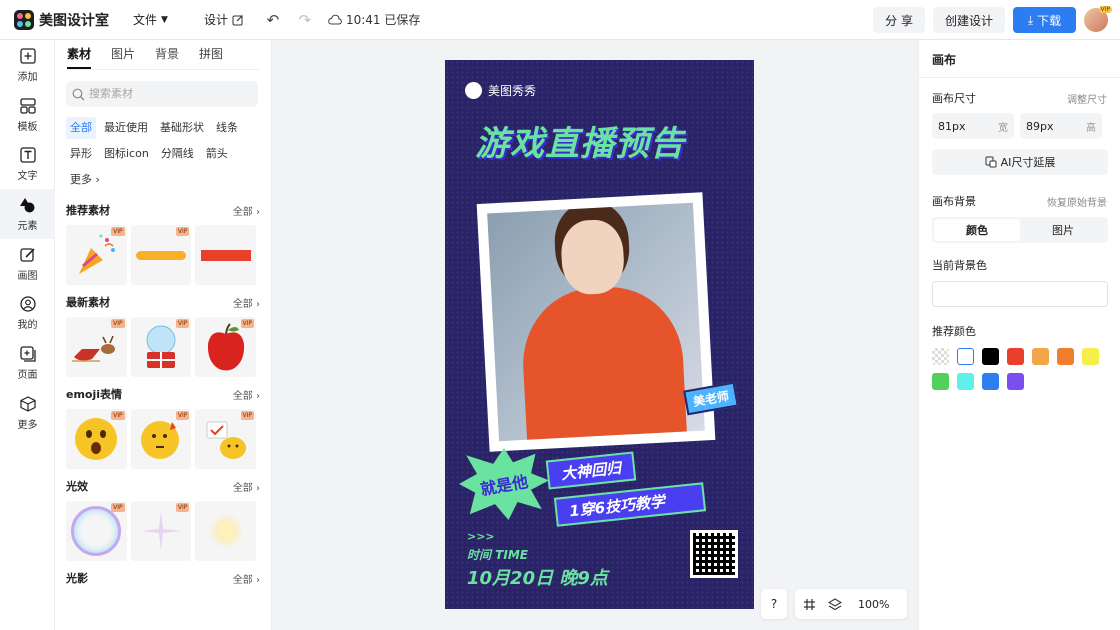 This screenshot has height=630, width=1120. What do you see at coordinates (96, 439) in the screenshot?
I see `asset-thumb-scared-emoji: VIP` at bounding box center [96, 439].